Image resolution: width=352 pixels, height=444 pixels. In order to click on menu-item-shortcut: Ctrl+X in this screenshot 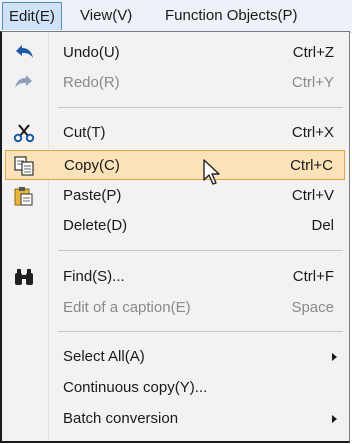, I will do `click(312, 132)`.